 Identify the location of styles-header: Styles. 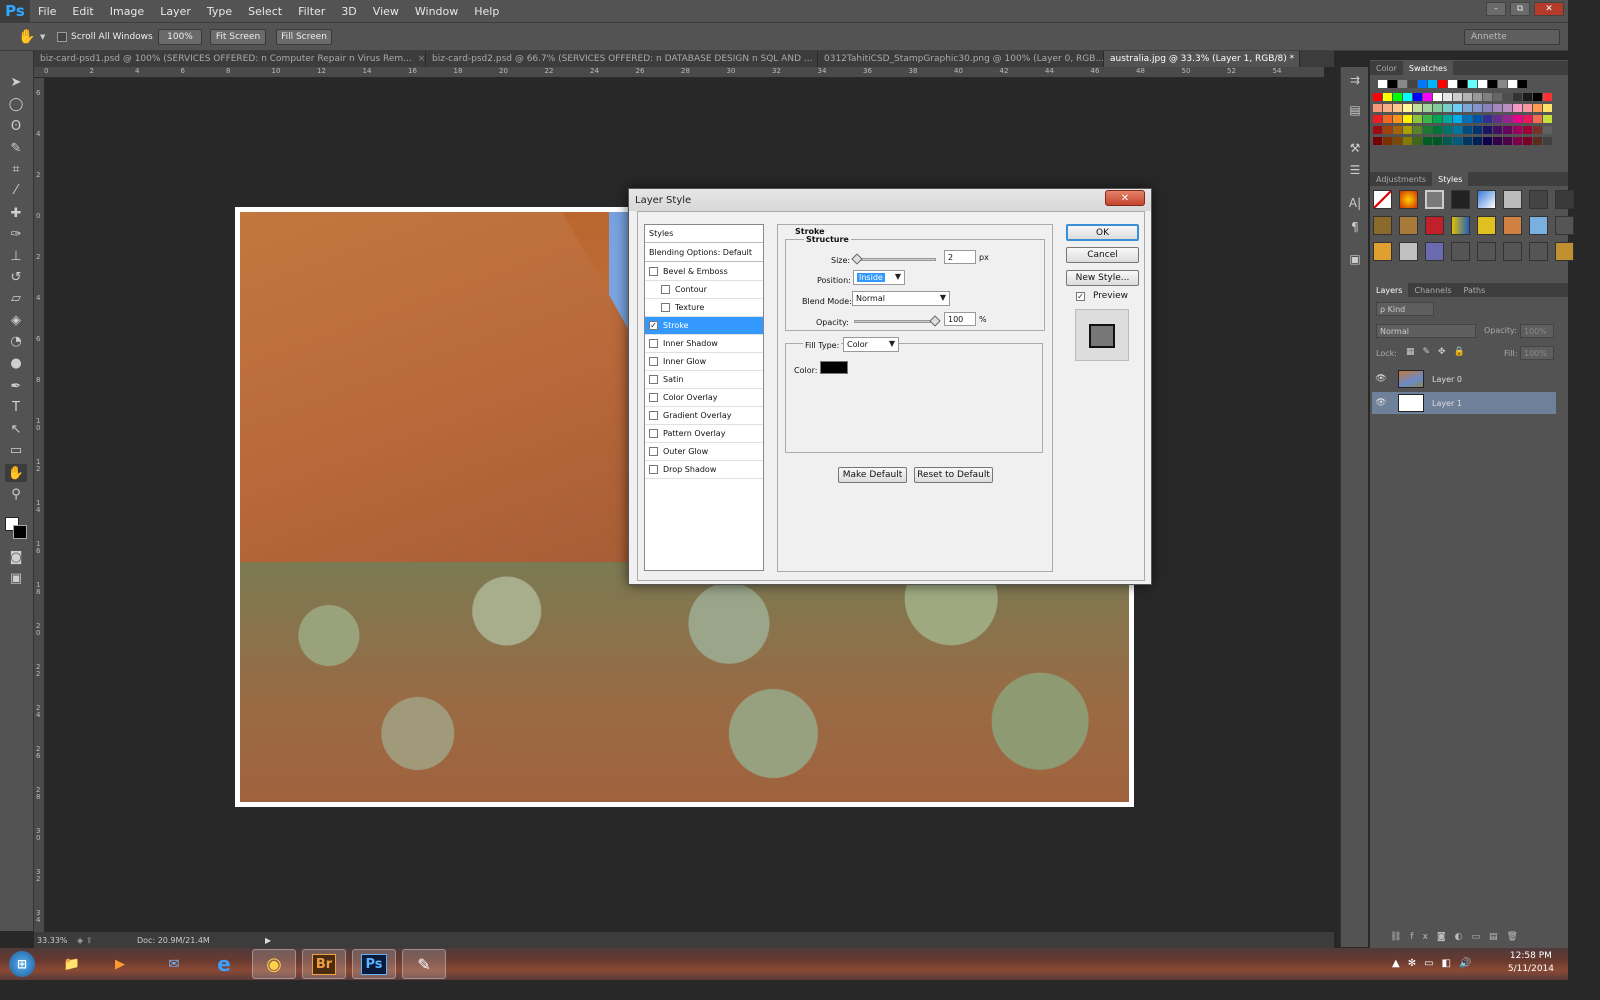
(704, 234).